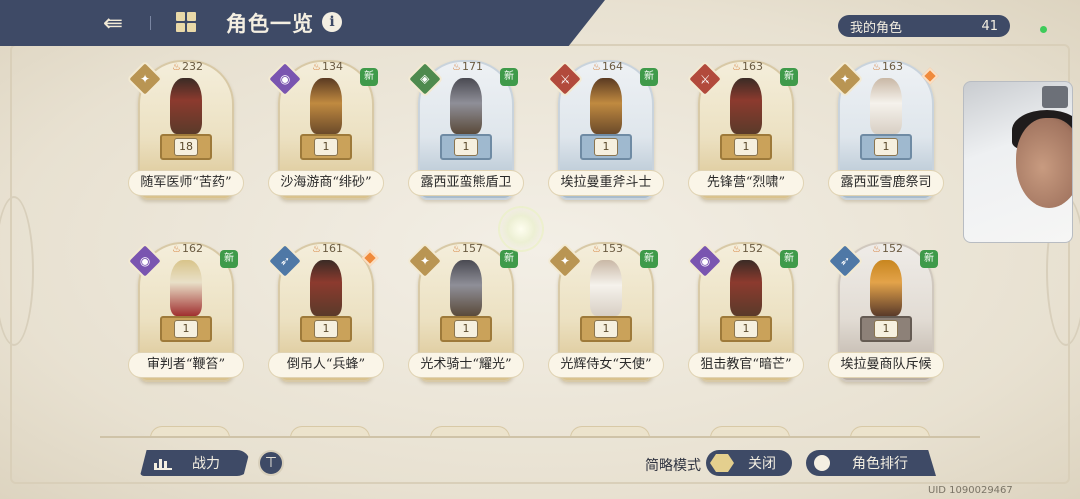  What do you see at coordinates (271, 463) in the screenshot?
I see `filter-icon: ⊤` at bounding box center [271, 463].